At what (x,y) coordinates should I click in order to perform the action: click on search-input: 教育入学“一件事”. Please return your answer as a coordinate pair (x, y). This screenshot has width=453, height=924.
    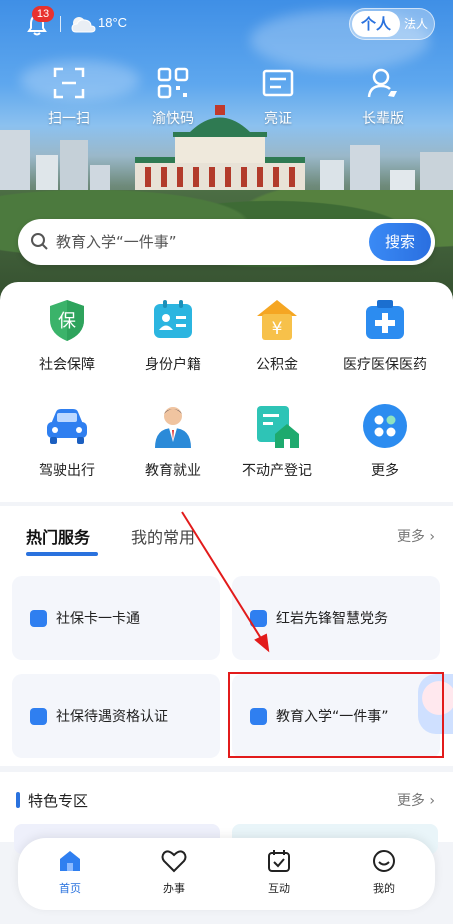
    Looking at the image, I should click on (116, 241).